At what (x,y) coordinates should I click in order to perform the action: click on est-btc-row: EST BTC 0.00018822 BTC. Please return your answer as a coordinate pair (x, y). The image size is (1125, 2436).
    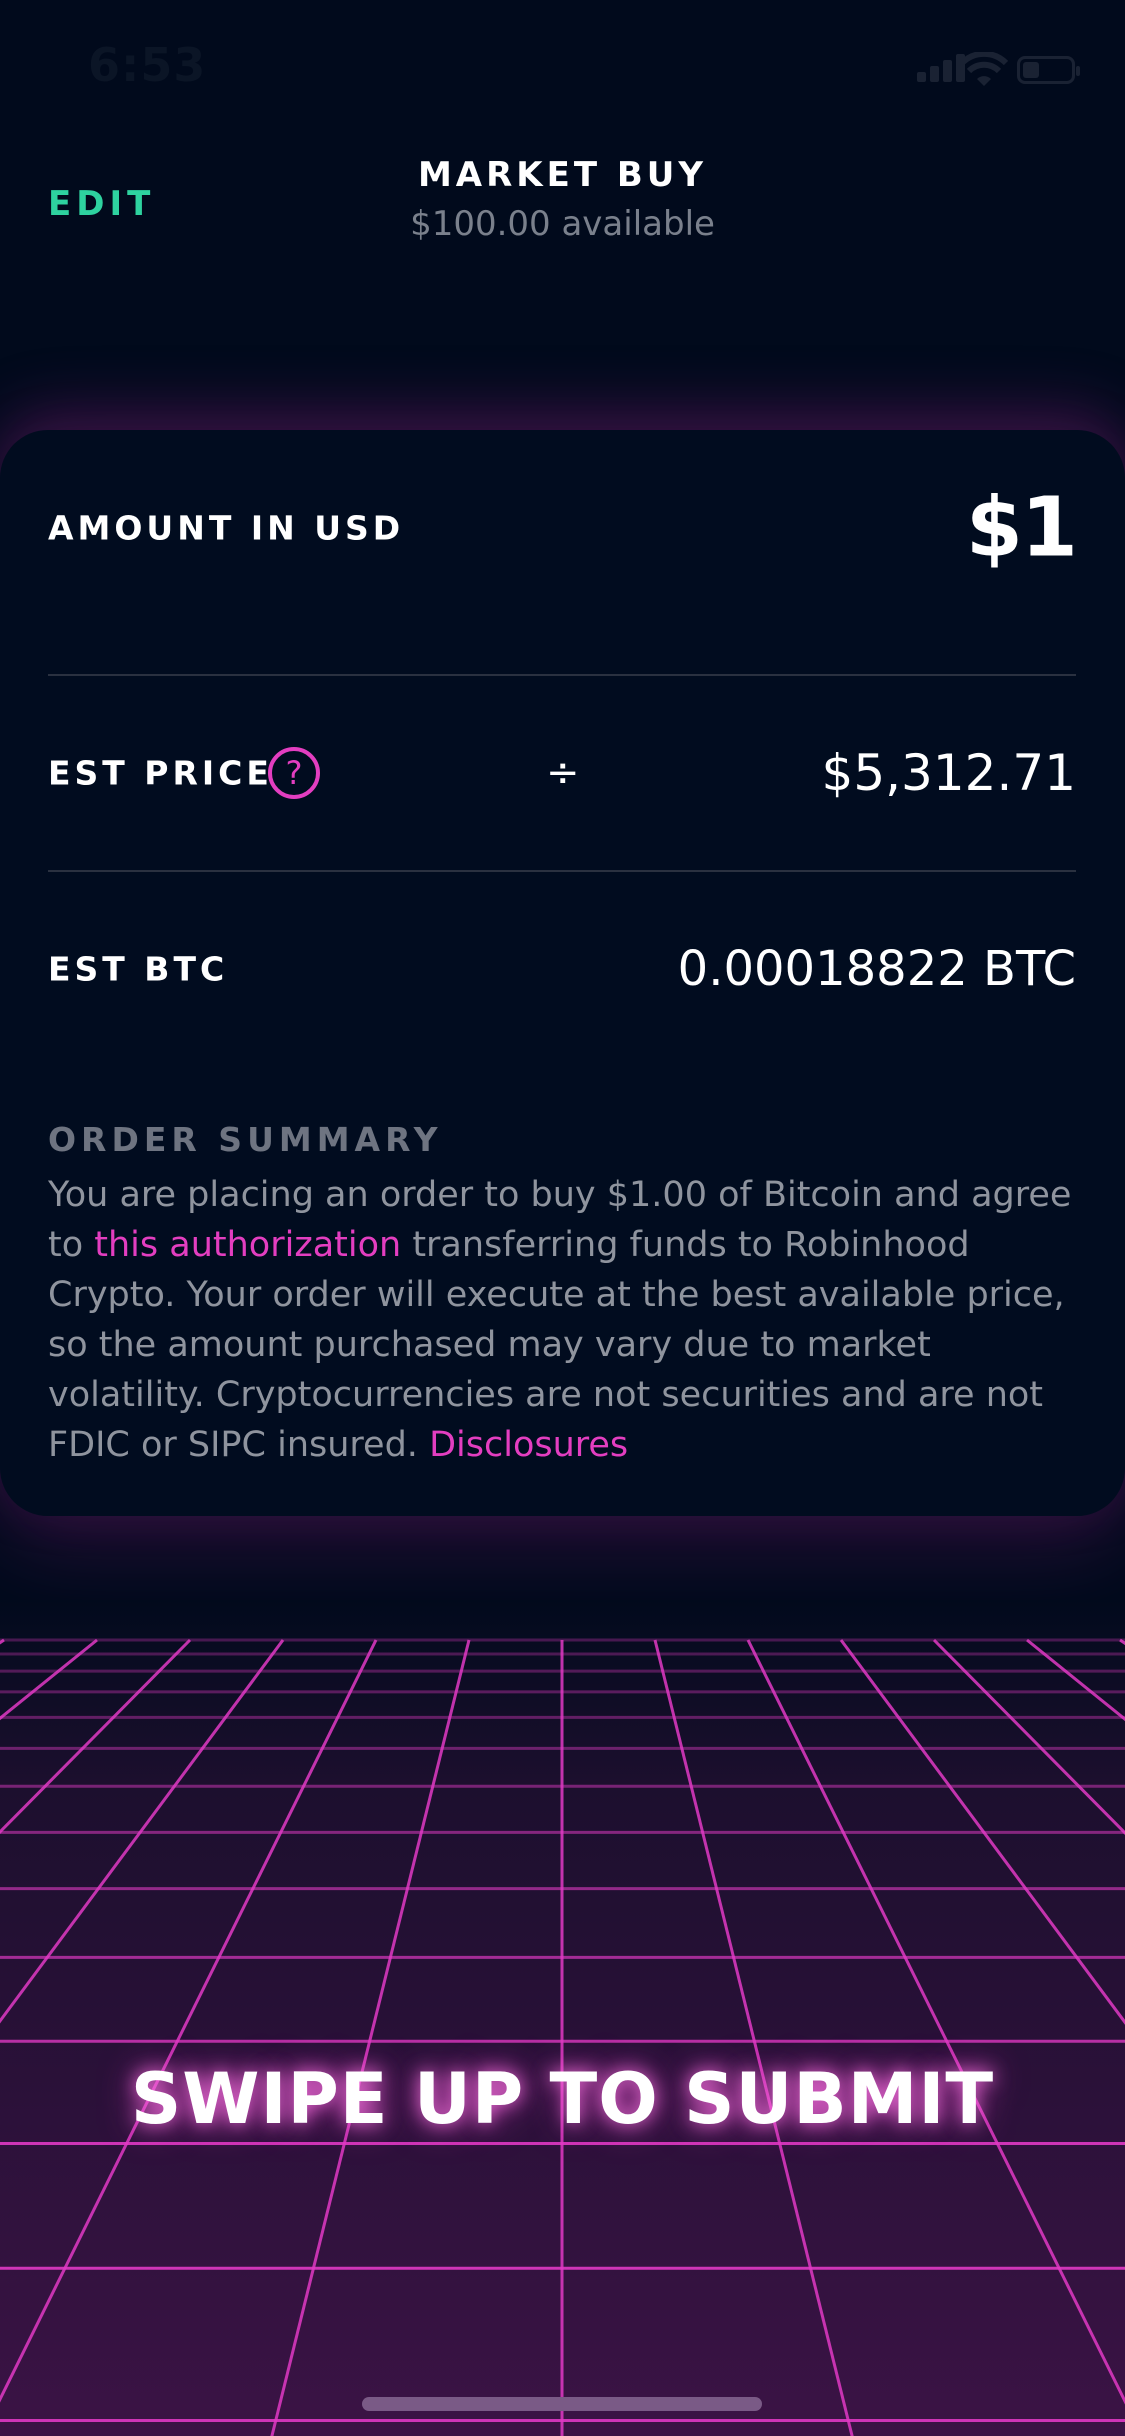
    Looking at the image, I should click on (562, 969).